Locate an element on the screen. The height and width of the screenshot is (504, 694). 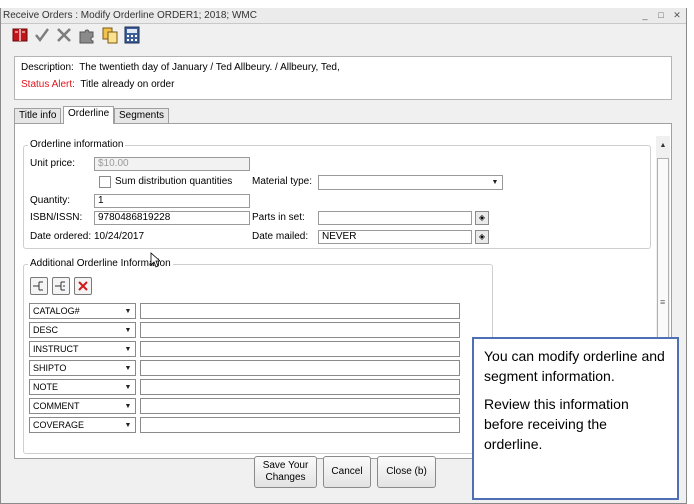
code-value-field-shipto is located at coordinates (300, 368).